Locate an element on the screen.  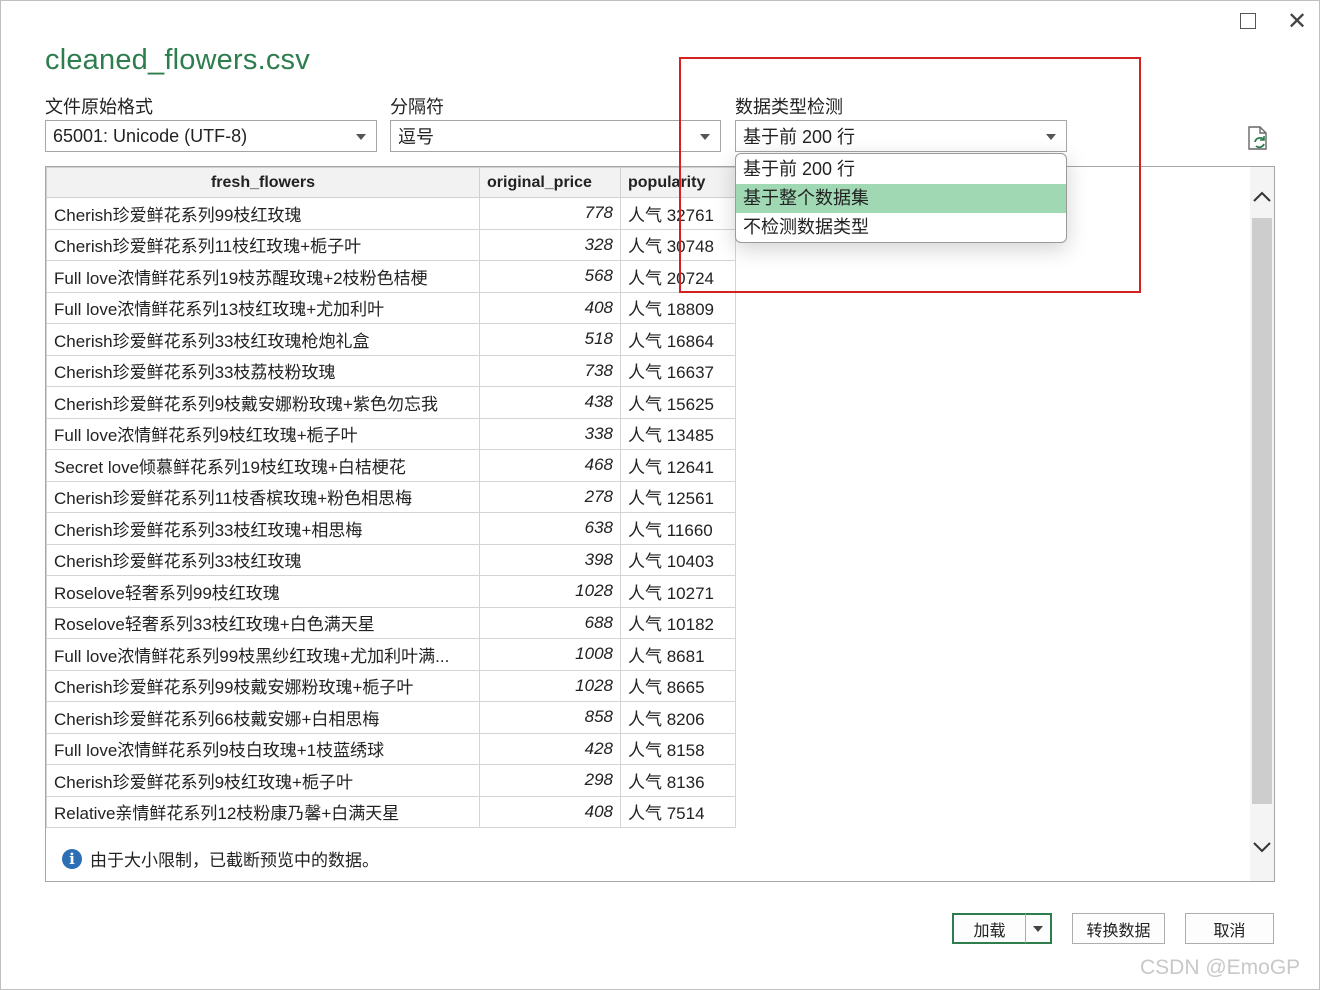
table-row: Full love浓情鲜花系列9枝红玫瑰+栀子叶 338 人气 13485 is located at coordinates (391, 433).